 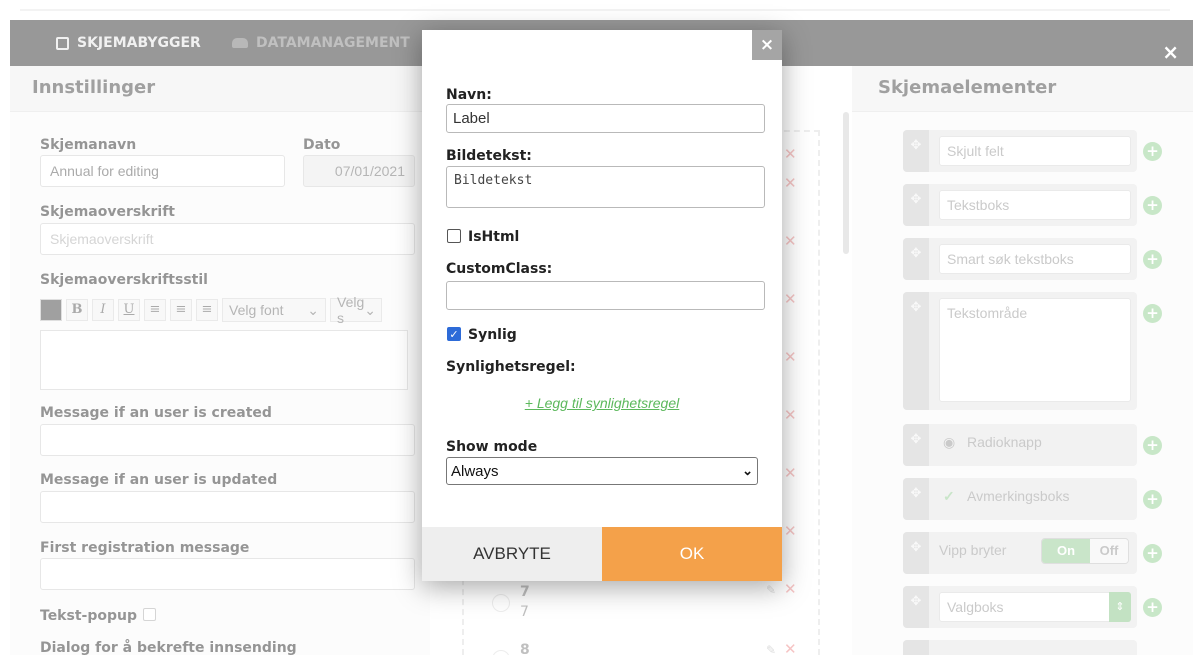 I want to click on ishtml-label: IsHtml, so click(x=494, y=237).